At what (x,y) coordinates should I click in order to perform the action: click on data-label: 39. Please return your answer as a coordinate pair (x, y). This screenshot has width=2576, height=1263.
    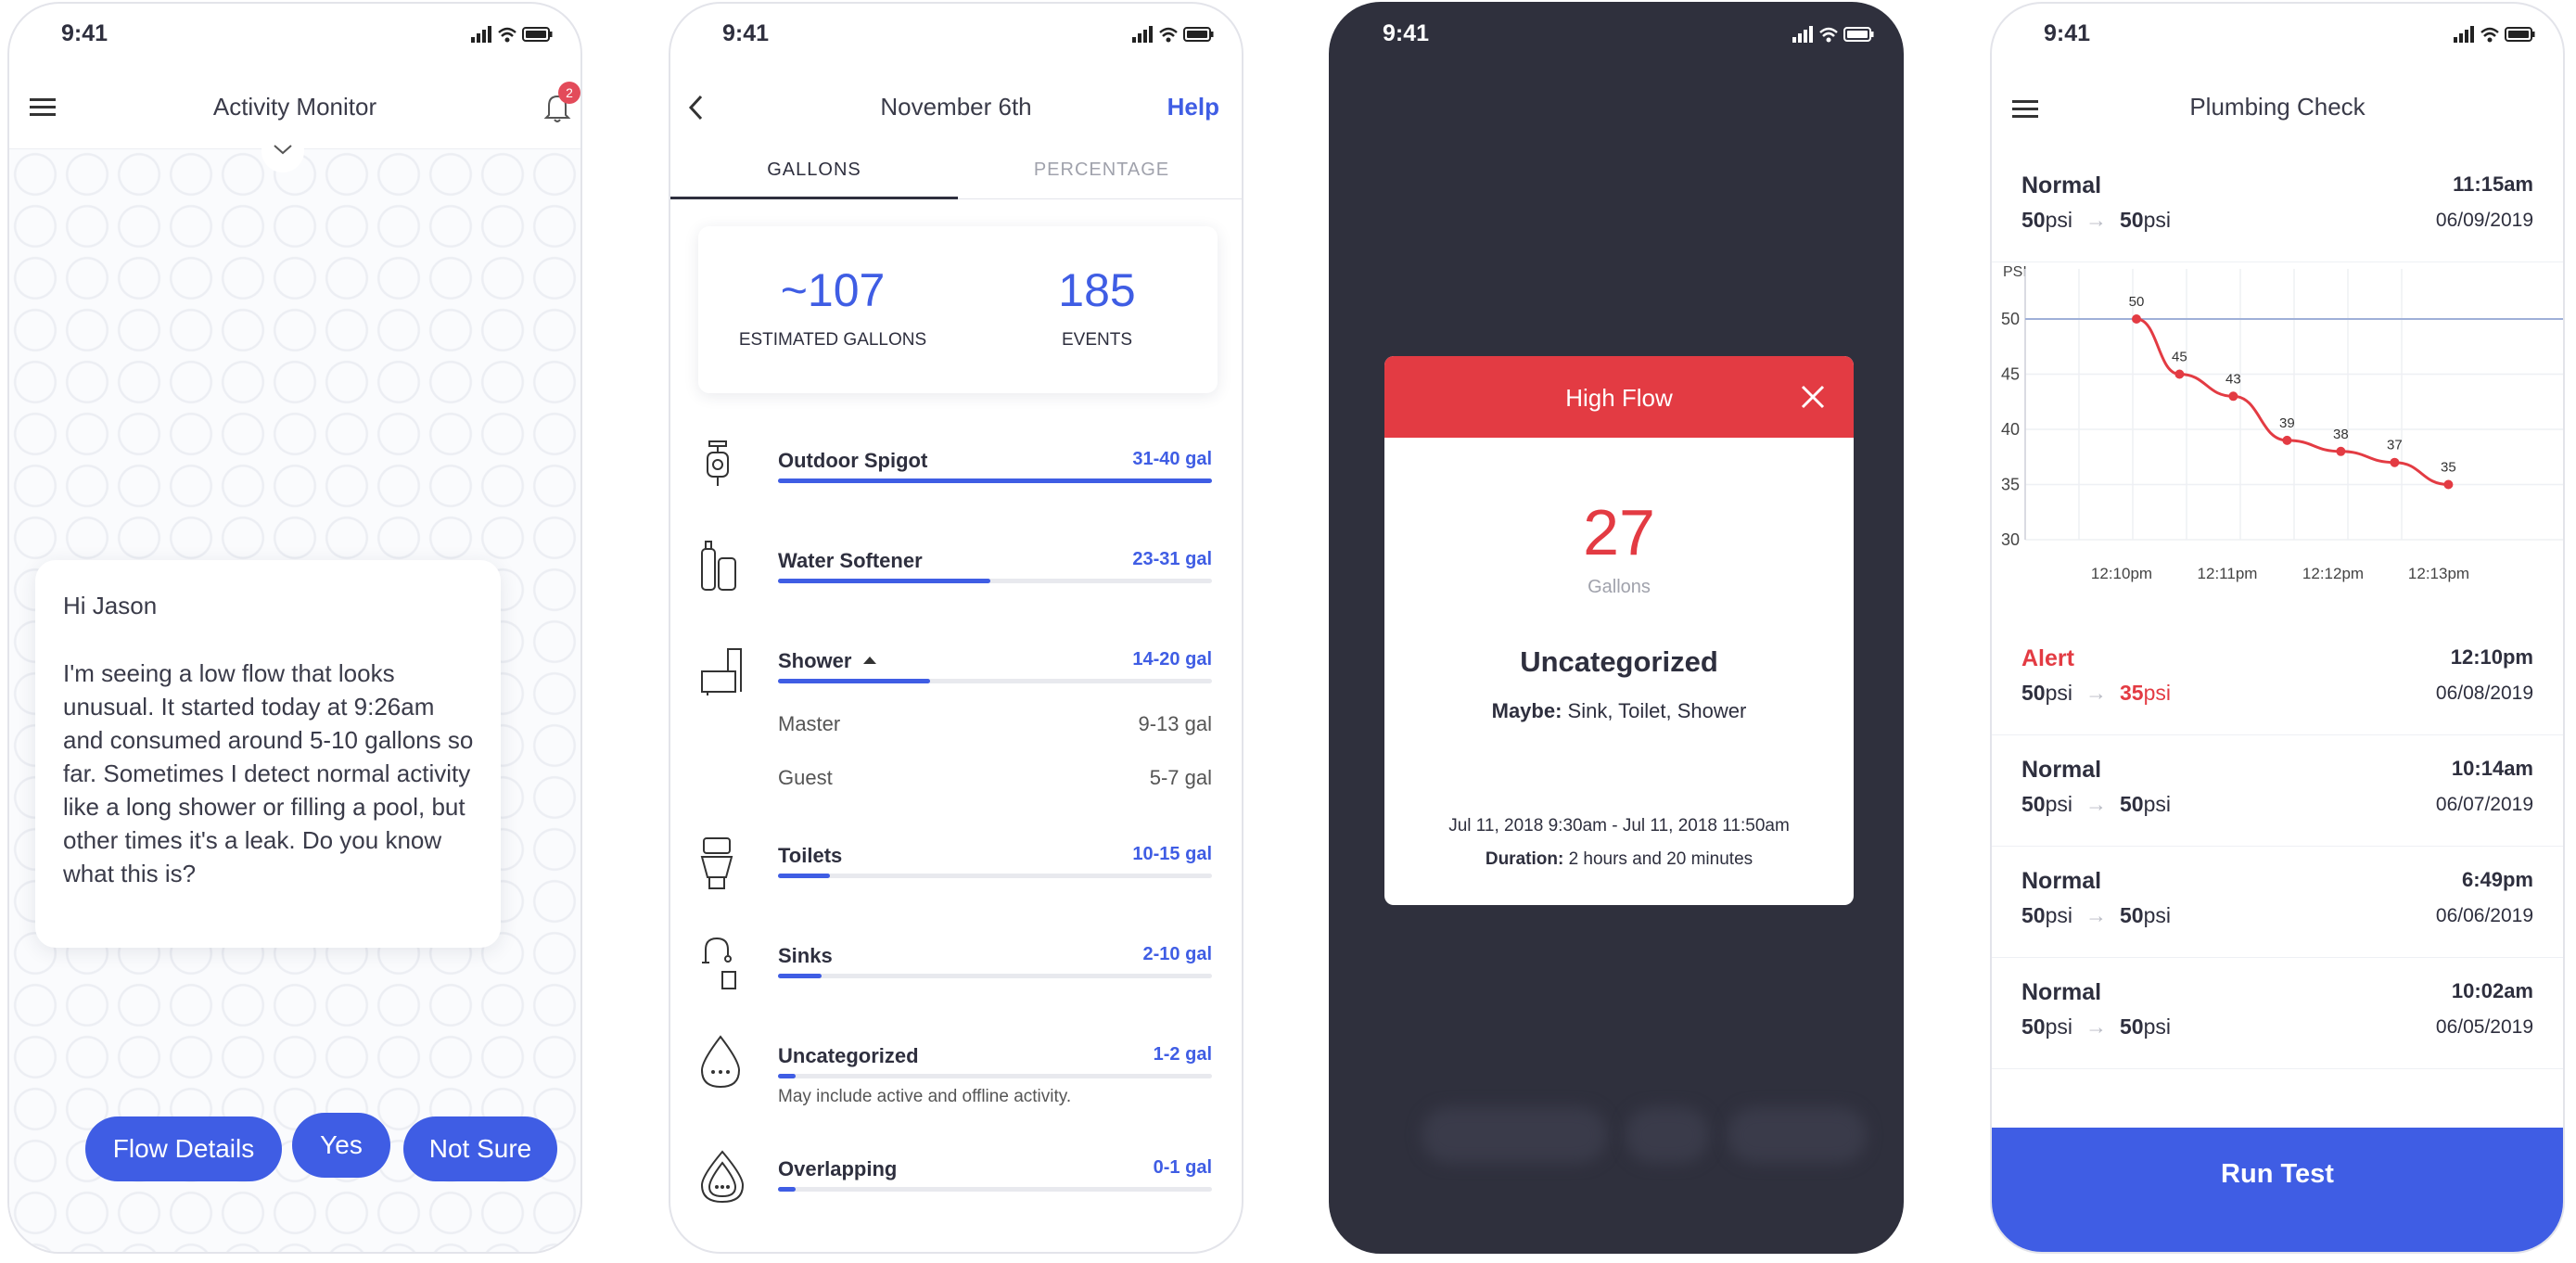
    Looking at the image, I should click on (2287, 423).